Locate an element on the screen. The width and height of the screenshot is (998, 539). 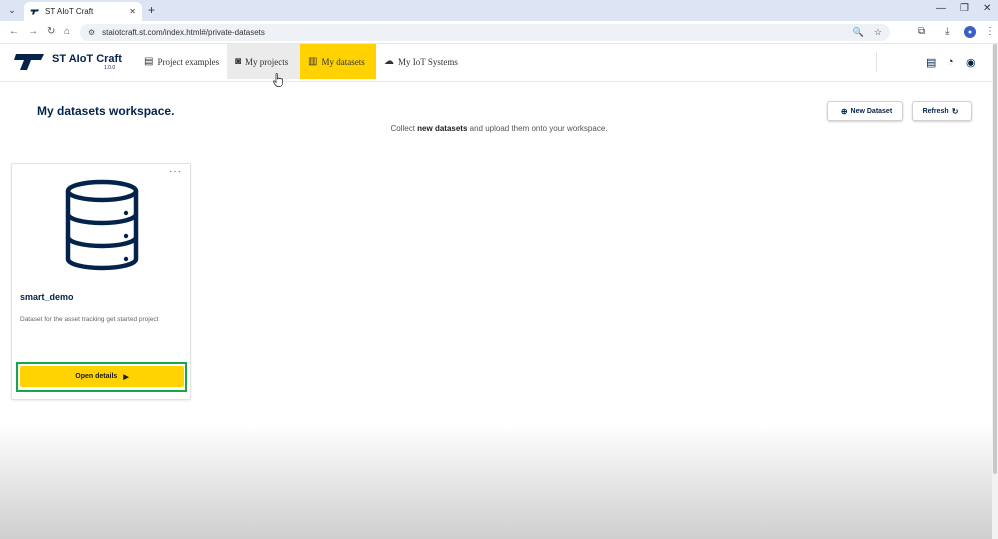
page-scrollbar is located at coordinates (995, 291).